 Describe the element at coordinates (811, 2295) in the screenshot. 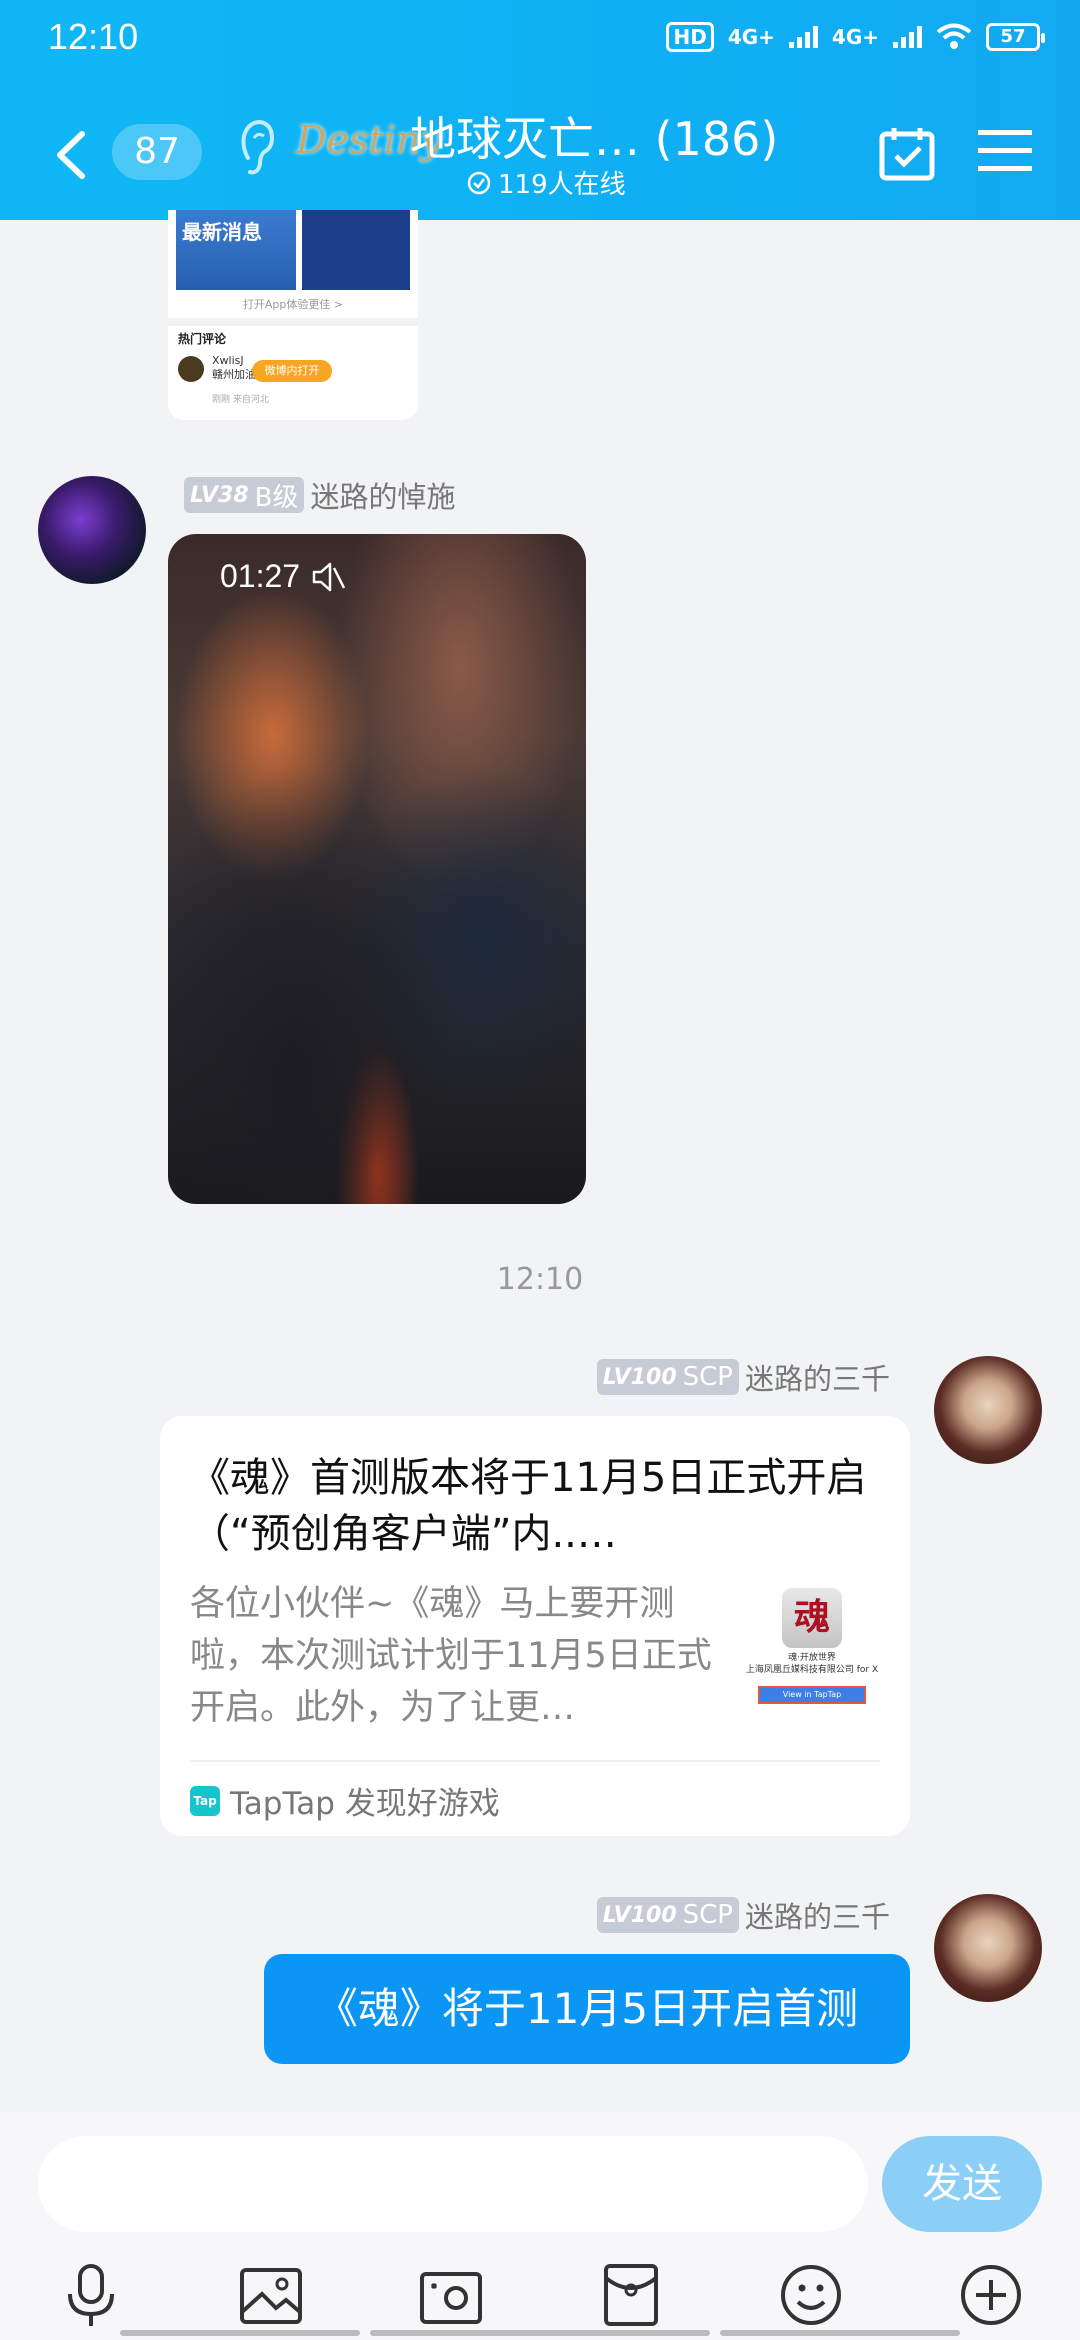

I see `emoji-icon` at that location.